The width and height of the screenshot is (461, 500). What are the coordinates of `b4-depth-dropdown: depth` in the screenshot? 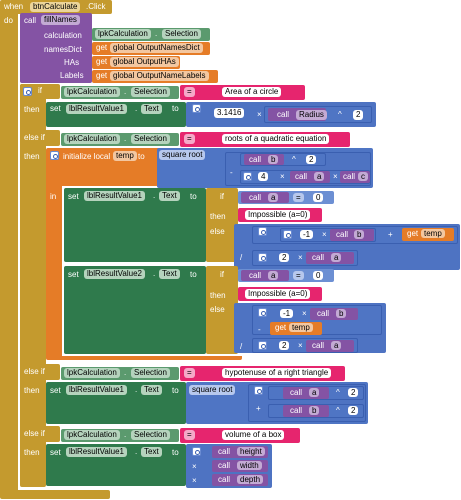 It's located at (250, 479).